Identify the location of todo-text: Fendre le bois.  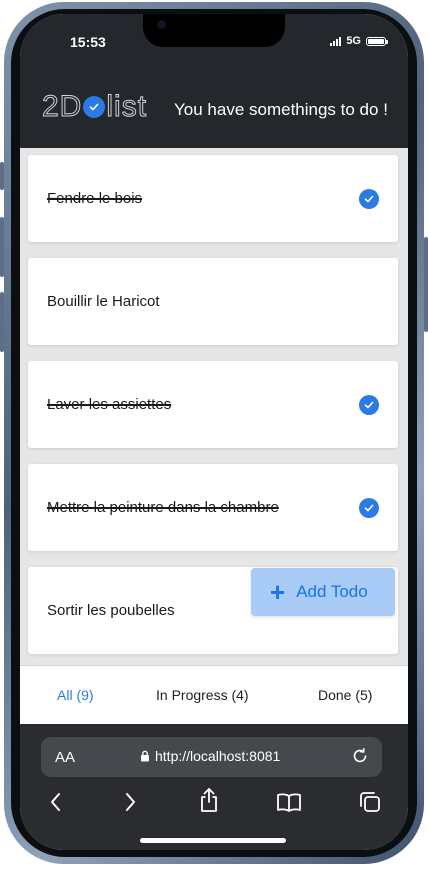
(95, 198).